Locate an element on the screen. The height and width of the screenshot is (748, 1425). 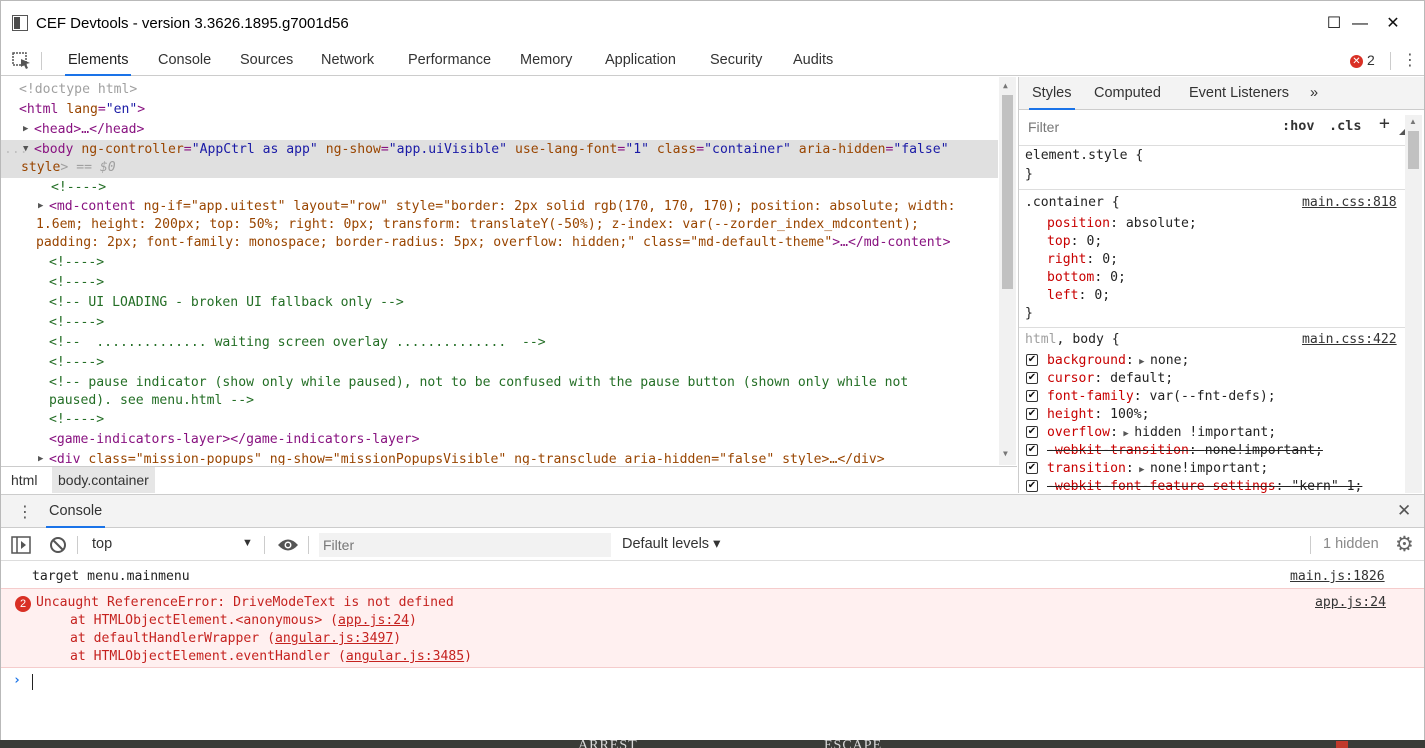
more-tabs-icon: » is located at coordinates (1314, 93).